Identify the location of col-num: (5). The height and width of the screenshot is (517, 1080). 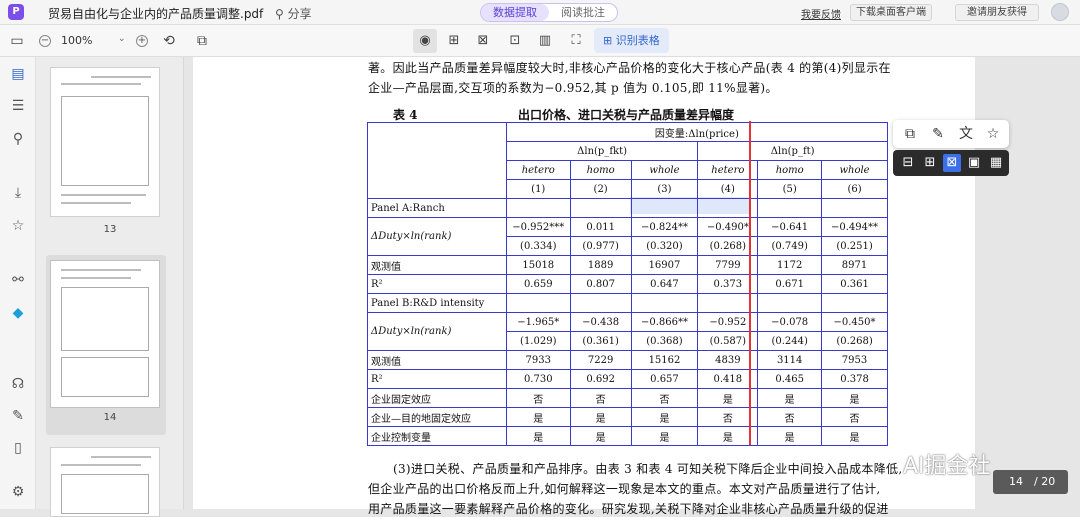
(790, 189).